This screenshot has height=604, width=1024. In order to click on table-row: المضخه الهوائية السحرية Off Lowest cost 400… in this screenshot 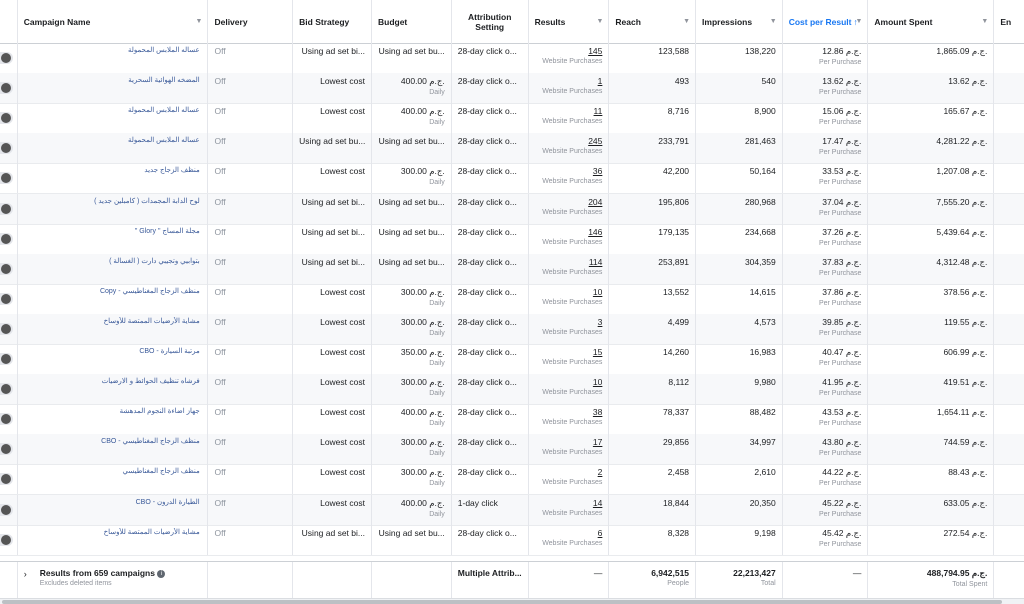, I will do `click(512, 89)`.